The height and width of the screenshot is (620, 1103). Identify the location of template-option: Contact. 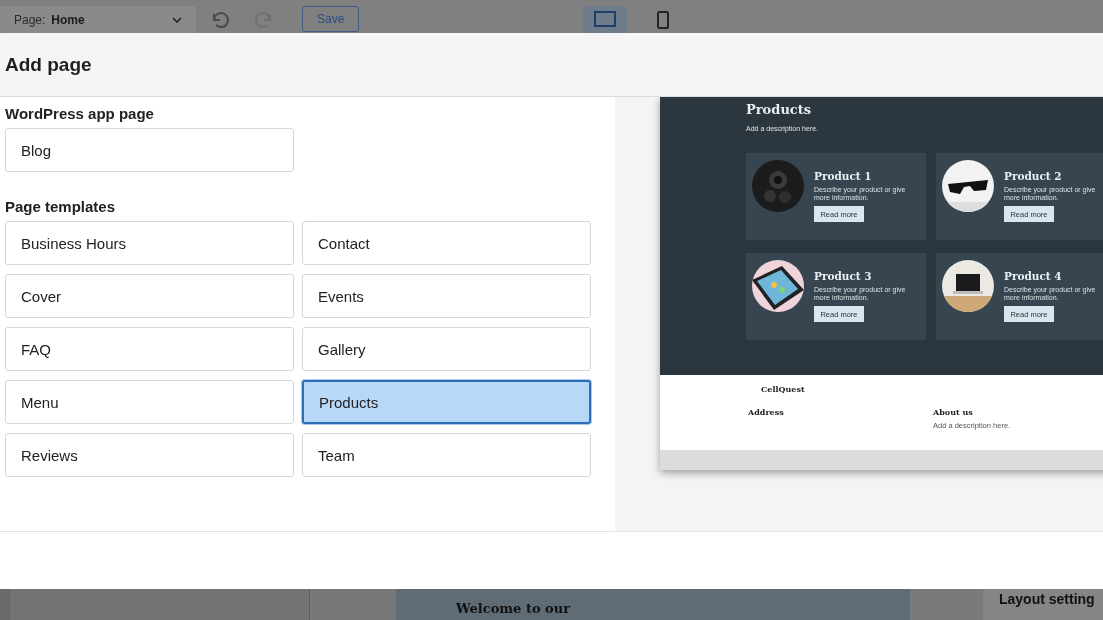
(446, 243).